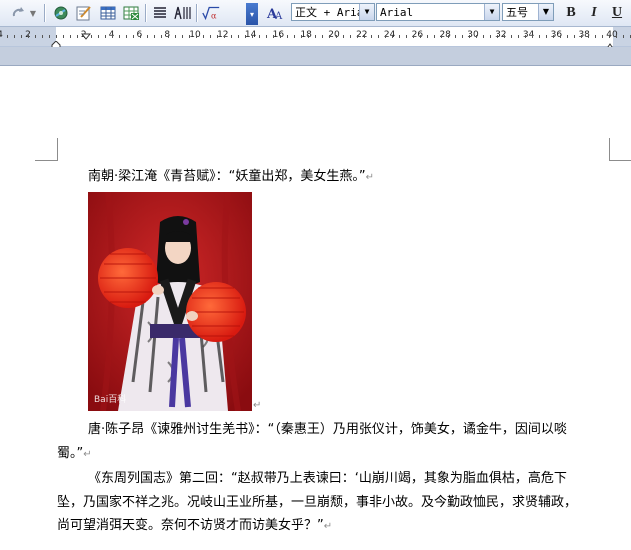 The width and height of the screenshot is (631, 550). I want to click on paragraph-3-line-2: 坠，乃国家不祥之兆。况岐山王业所基，一旦崩颓，事非小故。及今勤政恤民，求贤辅政，, so click(317, 503).